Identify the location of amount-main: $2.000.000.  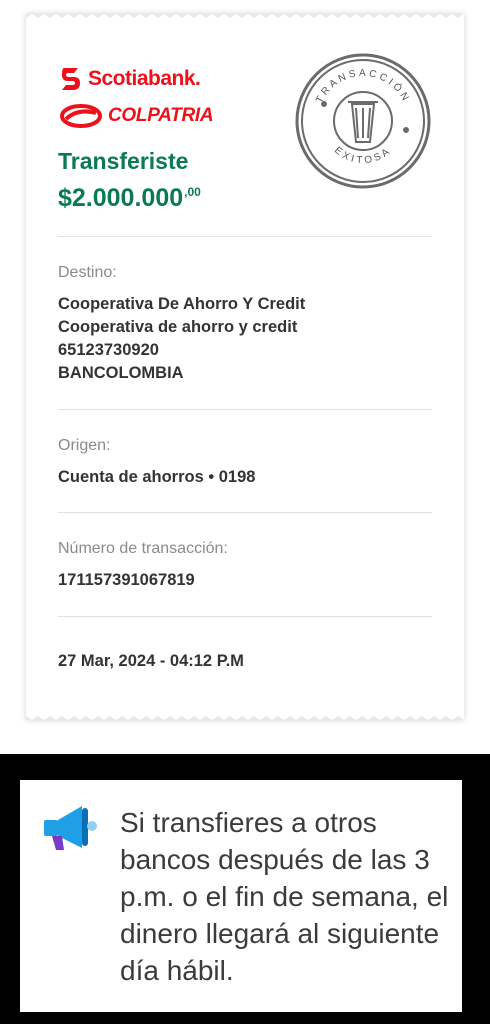
(121, 198).